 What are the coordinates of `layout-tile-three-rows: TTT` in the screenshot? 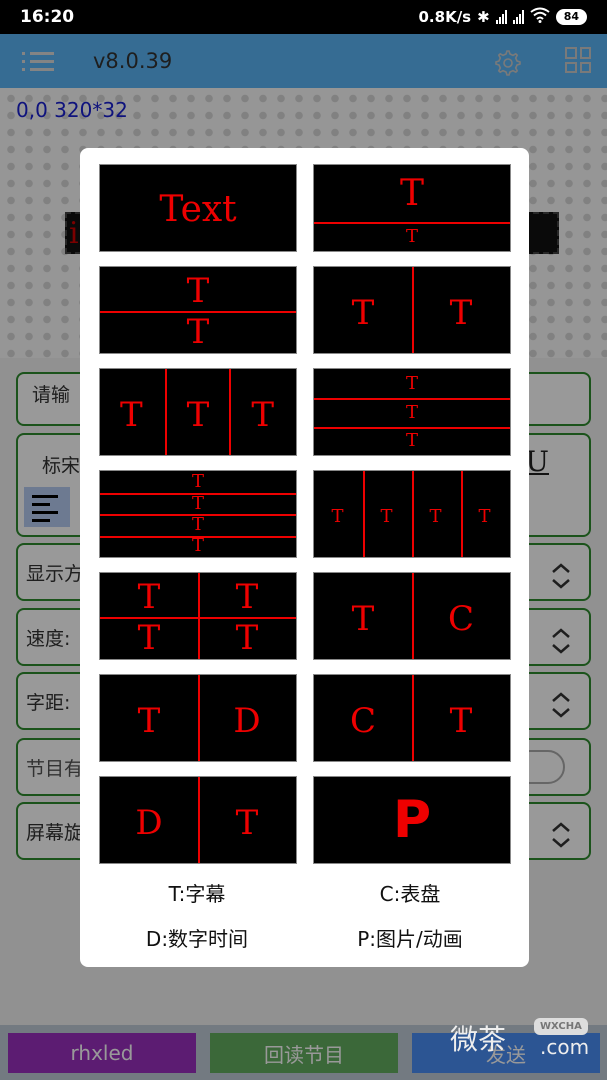 It's located at (412, 412).